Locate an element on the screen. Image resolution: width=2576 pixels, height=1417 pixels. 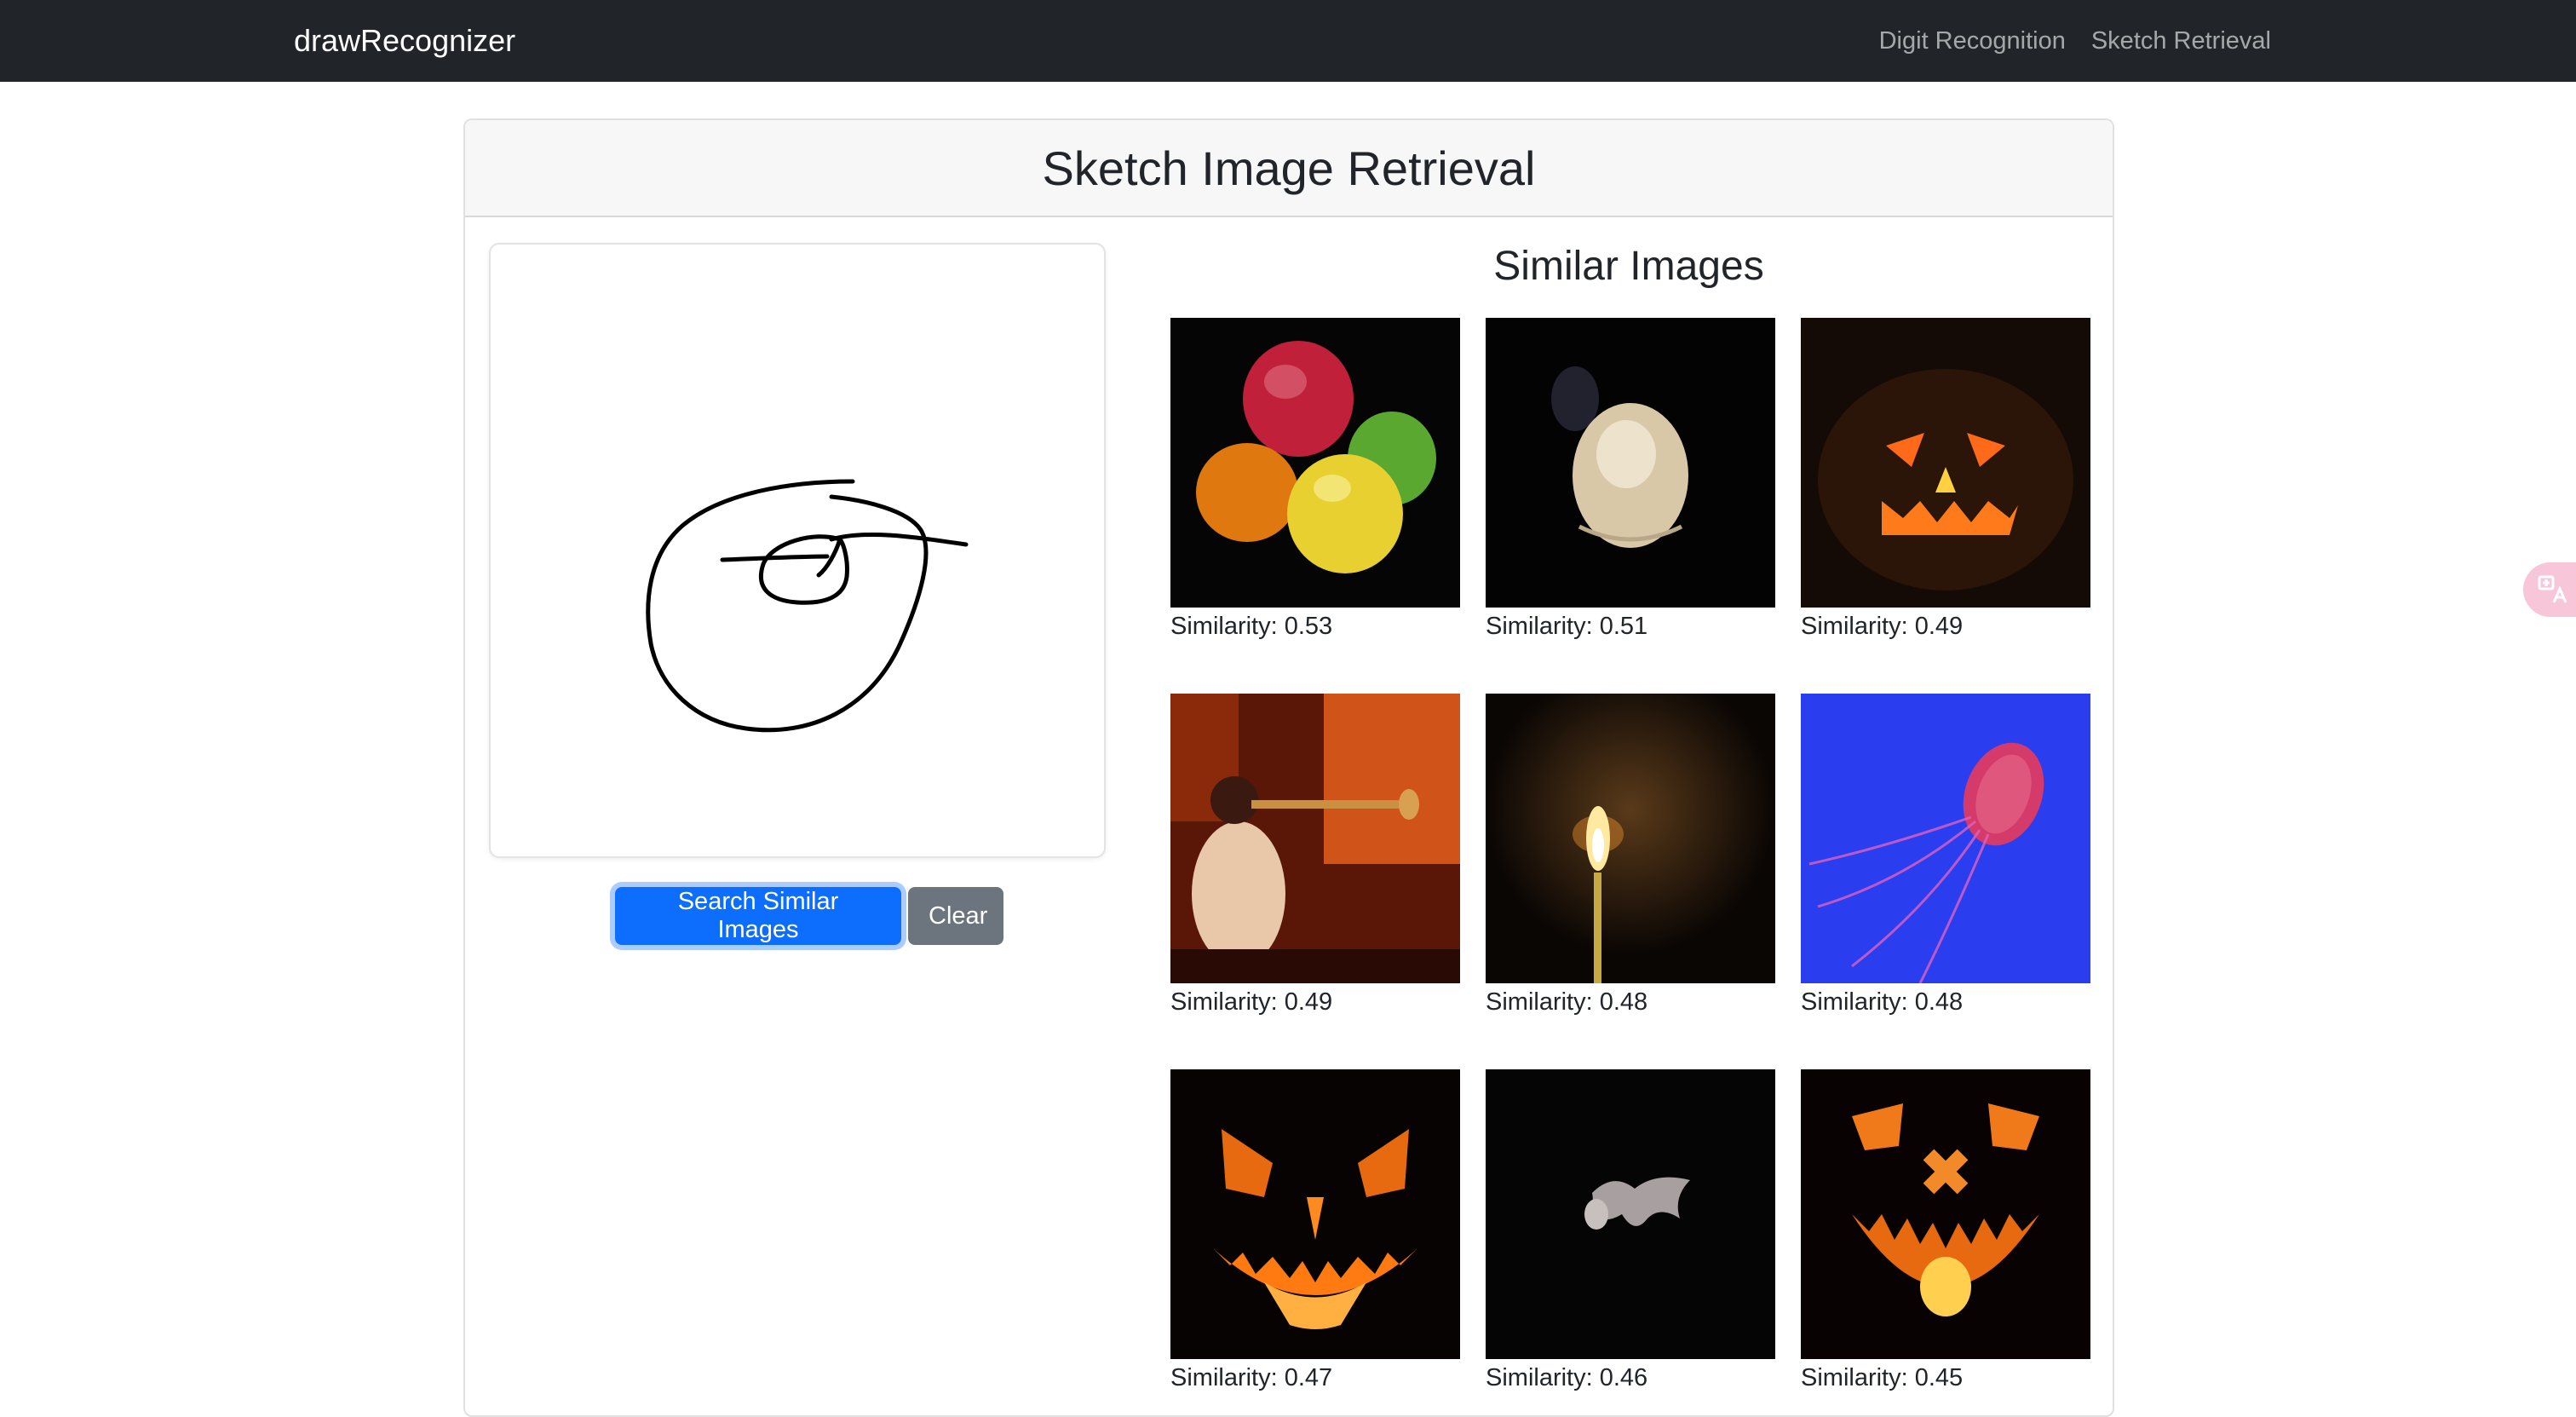
similarity-label: Similarity: 0.46 is located at coordinates (1567, 1377).